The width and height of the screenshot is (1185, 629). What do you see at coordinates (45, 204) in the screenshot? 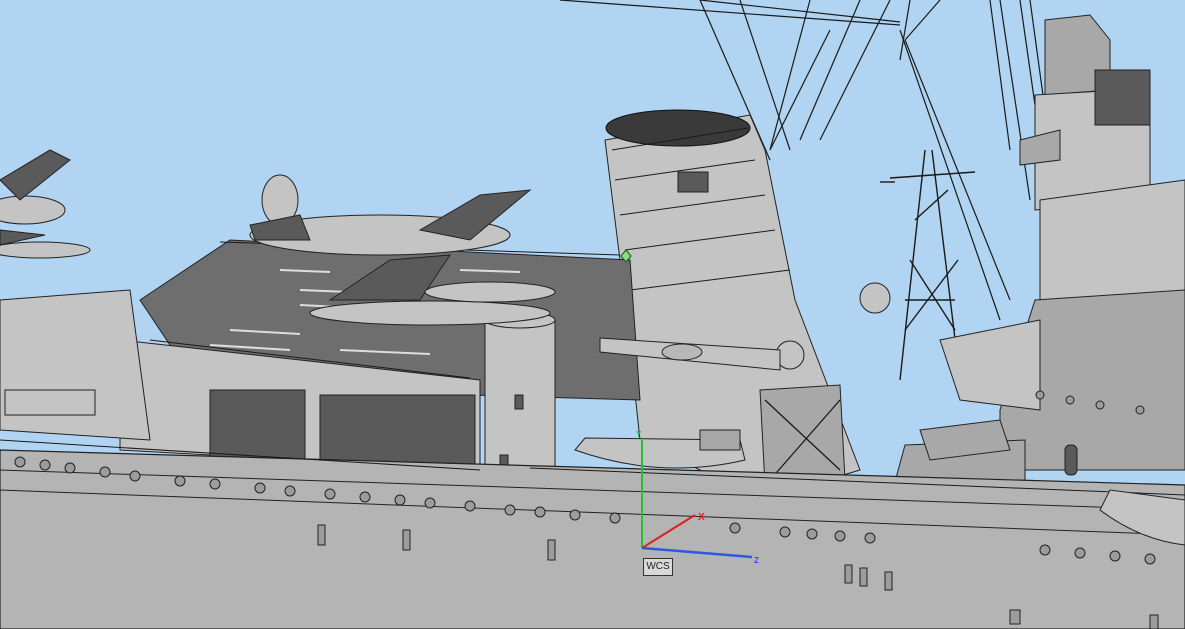
I see `seaplane-left` at bounding box center [45, 204].